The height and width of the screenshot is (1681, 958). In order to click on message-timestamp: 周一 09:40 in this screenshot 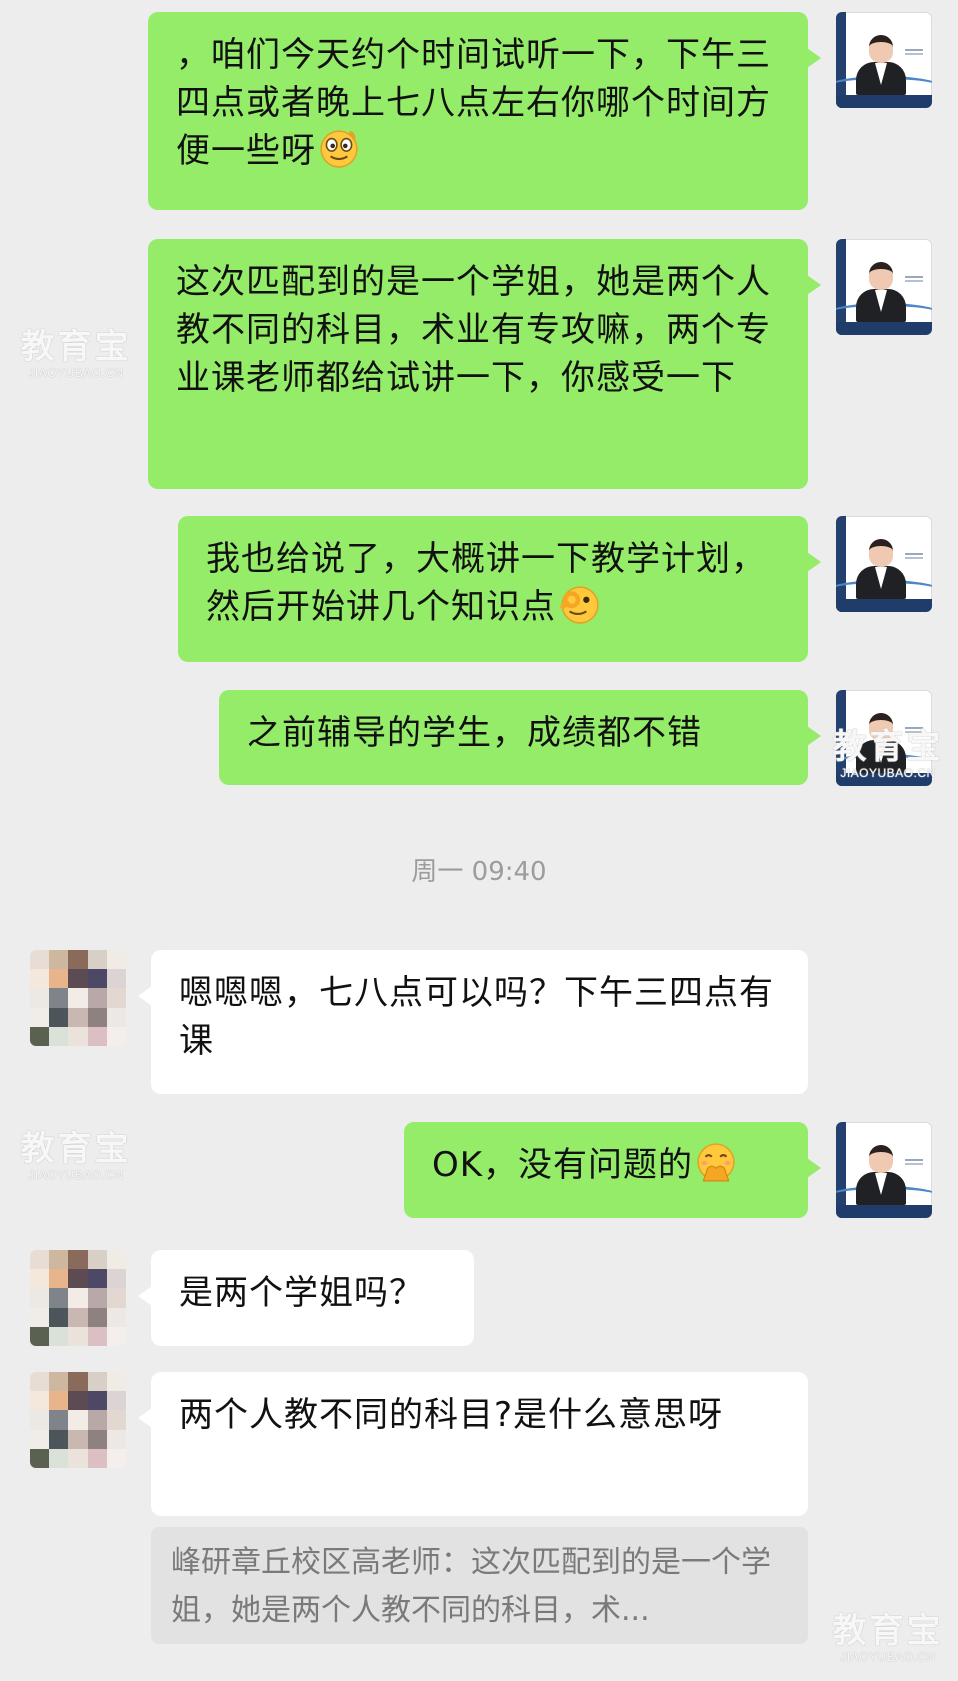, I will do `click(479, 872)`.